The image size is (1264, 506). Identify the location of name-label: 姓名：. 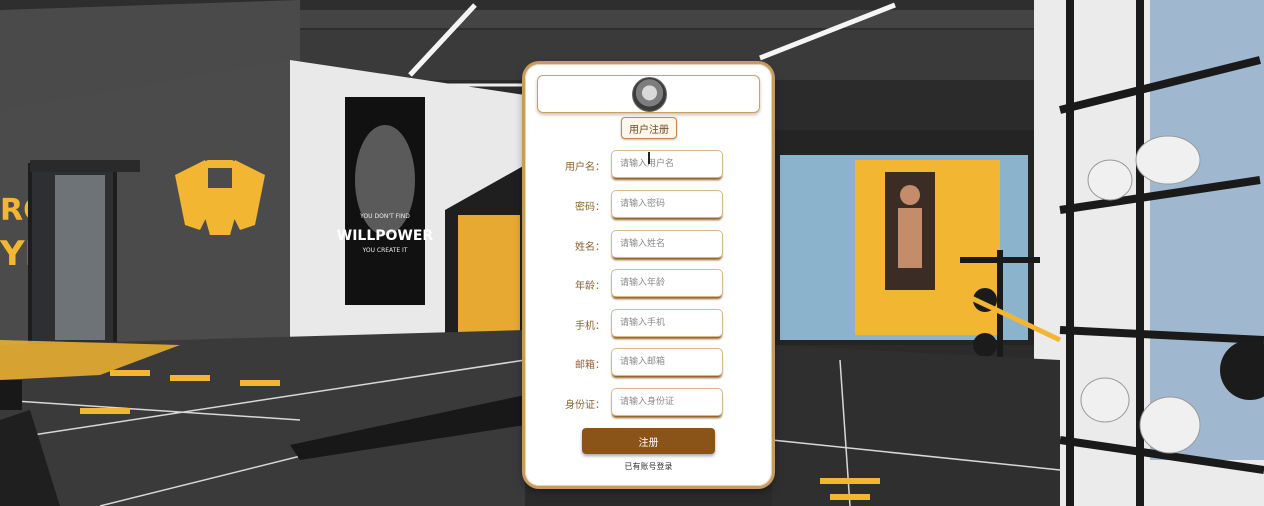
(590, 247).